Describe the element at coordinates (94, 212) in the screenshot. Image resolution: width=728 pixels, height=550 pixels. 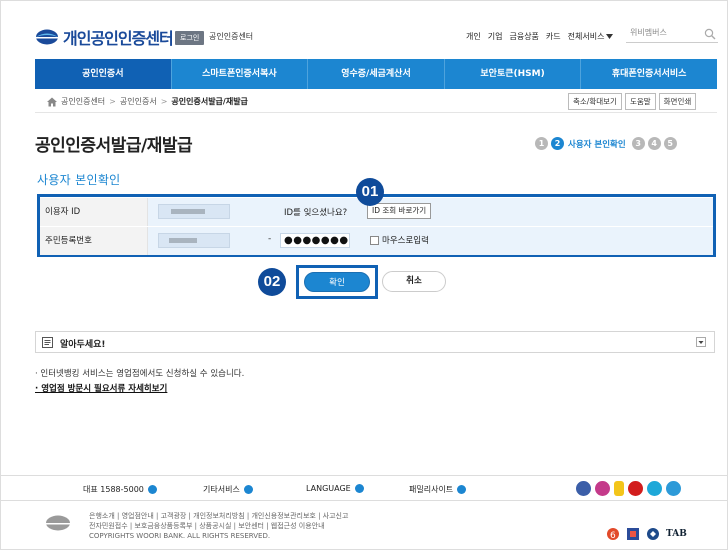
I see `user-id-label: 이용자 ID` at that location.